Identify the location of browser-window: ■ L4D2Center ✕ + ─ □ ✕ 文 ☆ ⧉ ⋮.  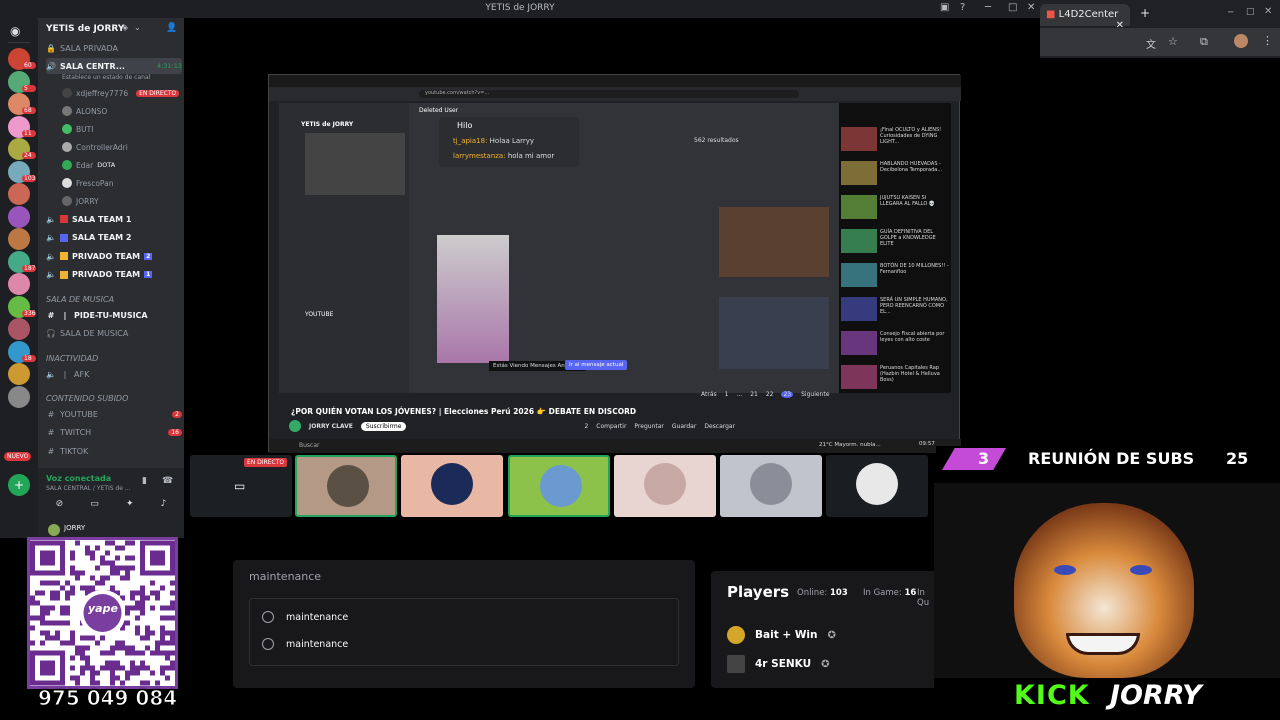
(1160, 29).